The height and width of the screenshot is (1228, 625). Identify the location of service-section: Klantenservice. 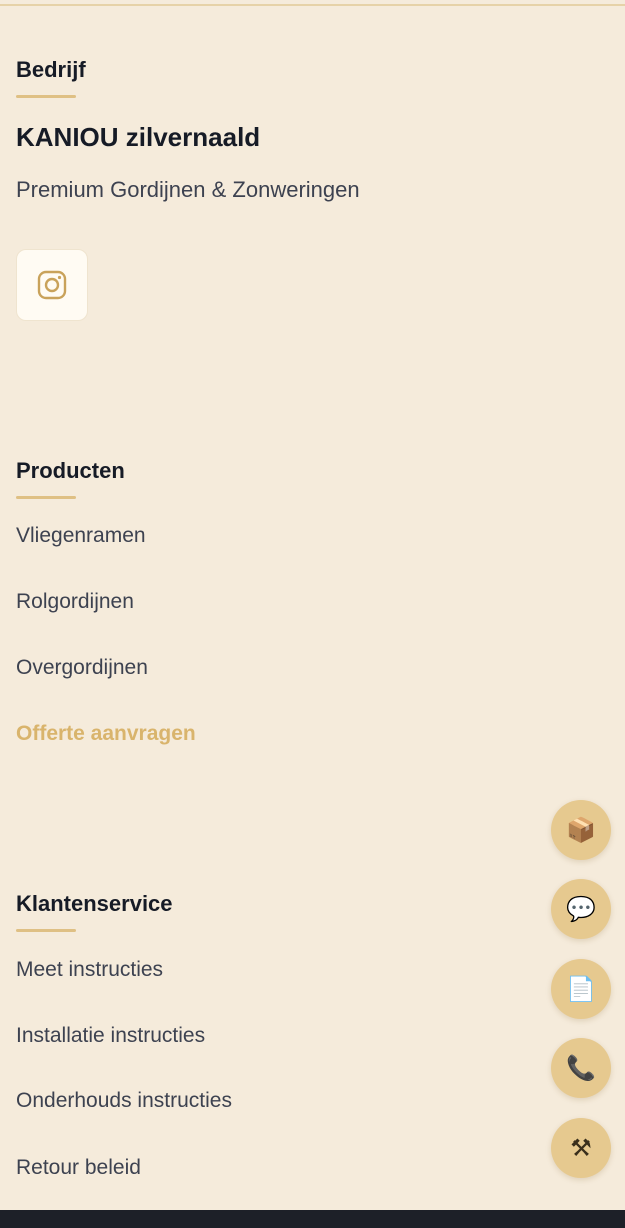
(94, 911).